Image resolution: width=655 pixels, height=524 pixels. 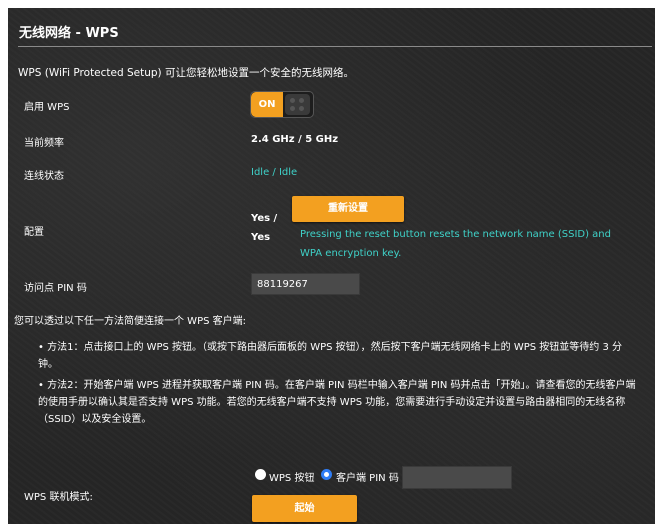 What do you see at coordinates (44, 143) in the screenshot?
I see `current-band-label: 当前频率` at bounding box center [44, 143].